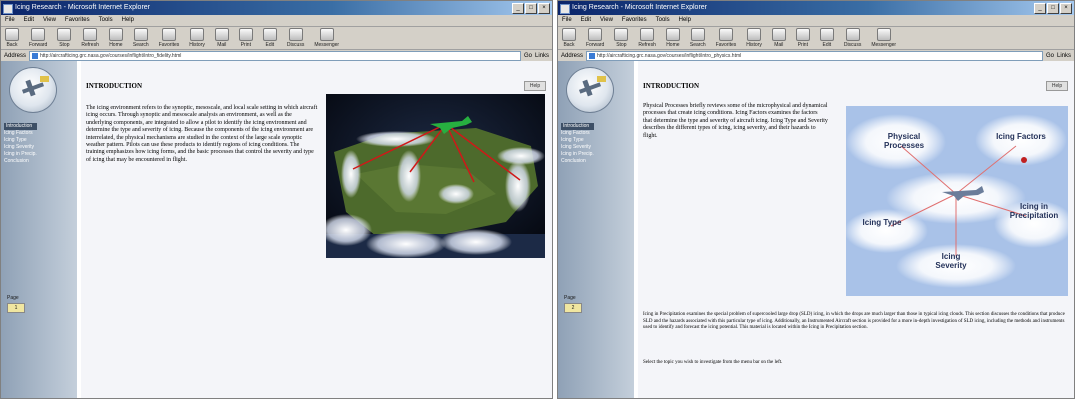 The image size is (1075, 399). What do you see at coordinates (882, 222) in the screenshot?
I see `diagram-label-type: Icing Type` at bounding box center [882, 222].